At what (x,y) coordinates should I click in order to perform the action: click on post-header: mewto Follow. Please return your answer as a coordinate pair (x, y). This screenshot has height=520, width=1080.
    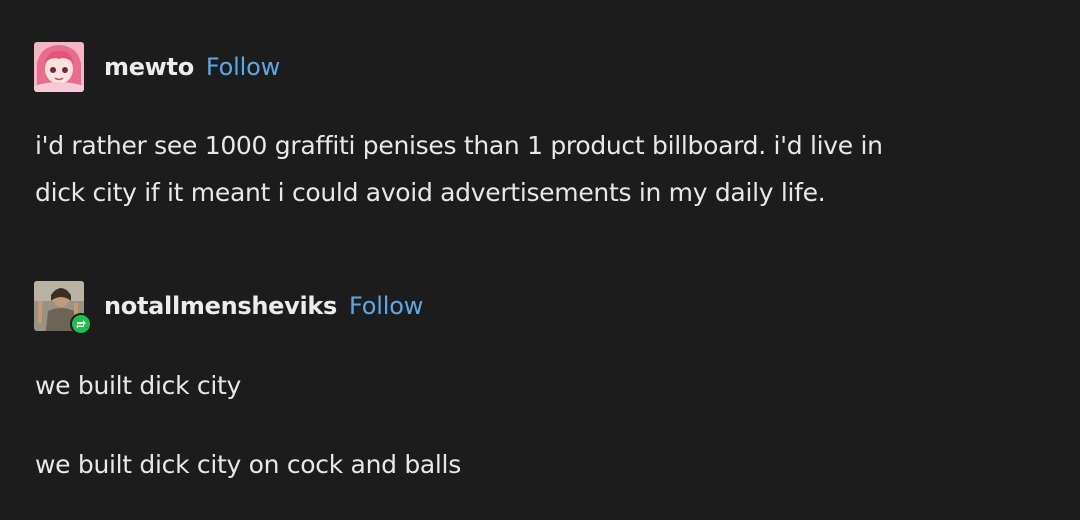
    Looking at the image, I should click on (157, 67).